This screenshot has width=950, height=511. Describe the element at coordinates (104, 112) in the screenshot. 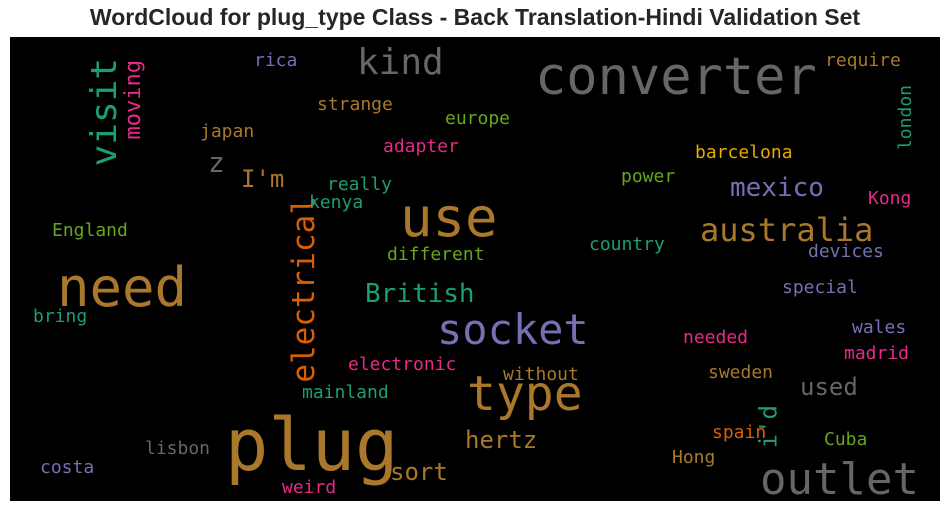

I see `word-9: visit` at that location.